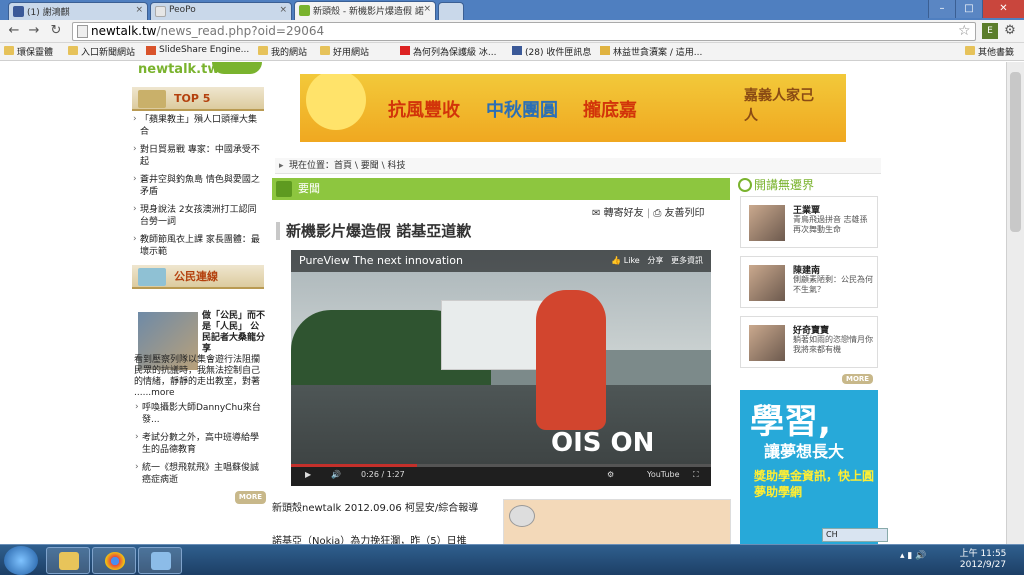 Image resolution: width=1024 pixels, height=575 pixels. What do you see at coordinates (809, 467) in the screenshot?
I see `scholarship-ad: 學習, 讓夢想長大 獎助學金資訊，快上圓夢助學網` at bounding box center [809, 467].